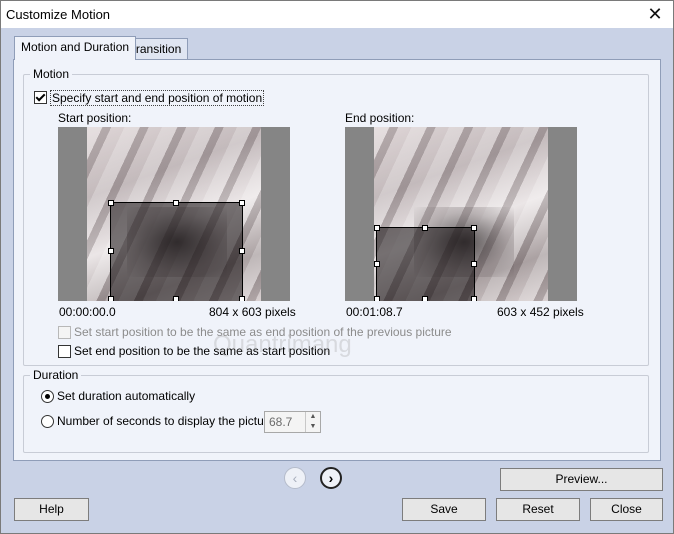 The width and height of the screenshot is (674, 534). What do you see at coordinates (165, 421) in the screenshot?
I see `duration-seconds-label: Number of seconds to display the picture` at bounding box center [165, 421].